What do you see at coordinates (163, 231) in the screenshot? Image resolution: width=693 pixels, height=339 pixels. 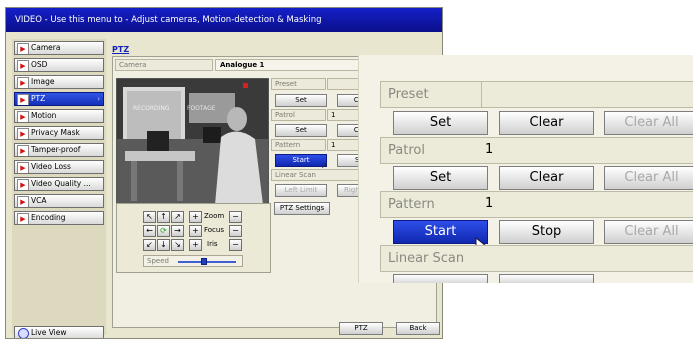 I see `auto-scan-icon: ⟳` at bounding box center [163, 231].